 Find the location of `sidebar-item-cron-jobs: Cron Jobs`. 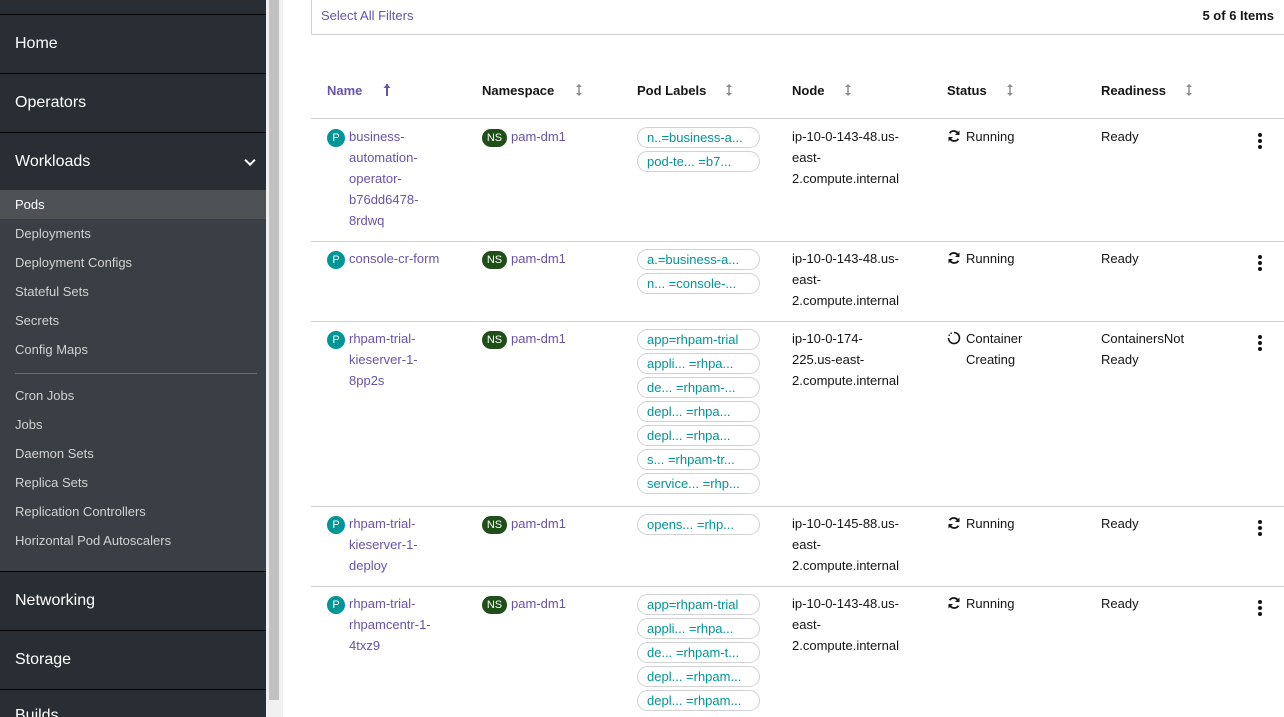

sidebar-item-cron-jobs: Cron Jobs is located at coordinates (133, 395).